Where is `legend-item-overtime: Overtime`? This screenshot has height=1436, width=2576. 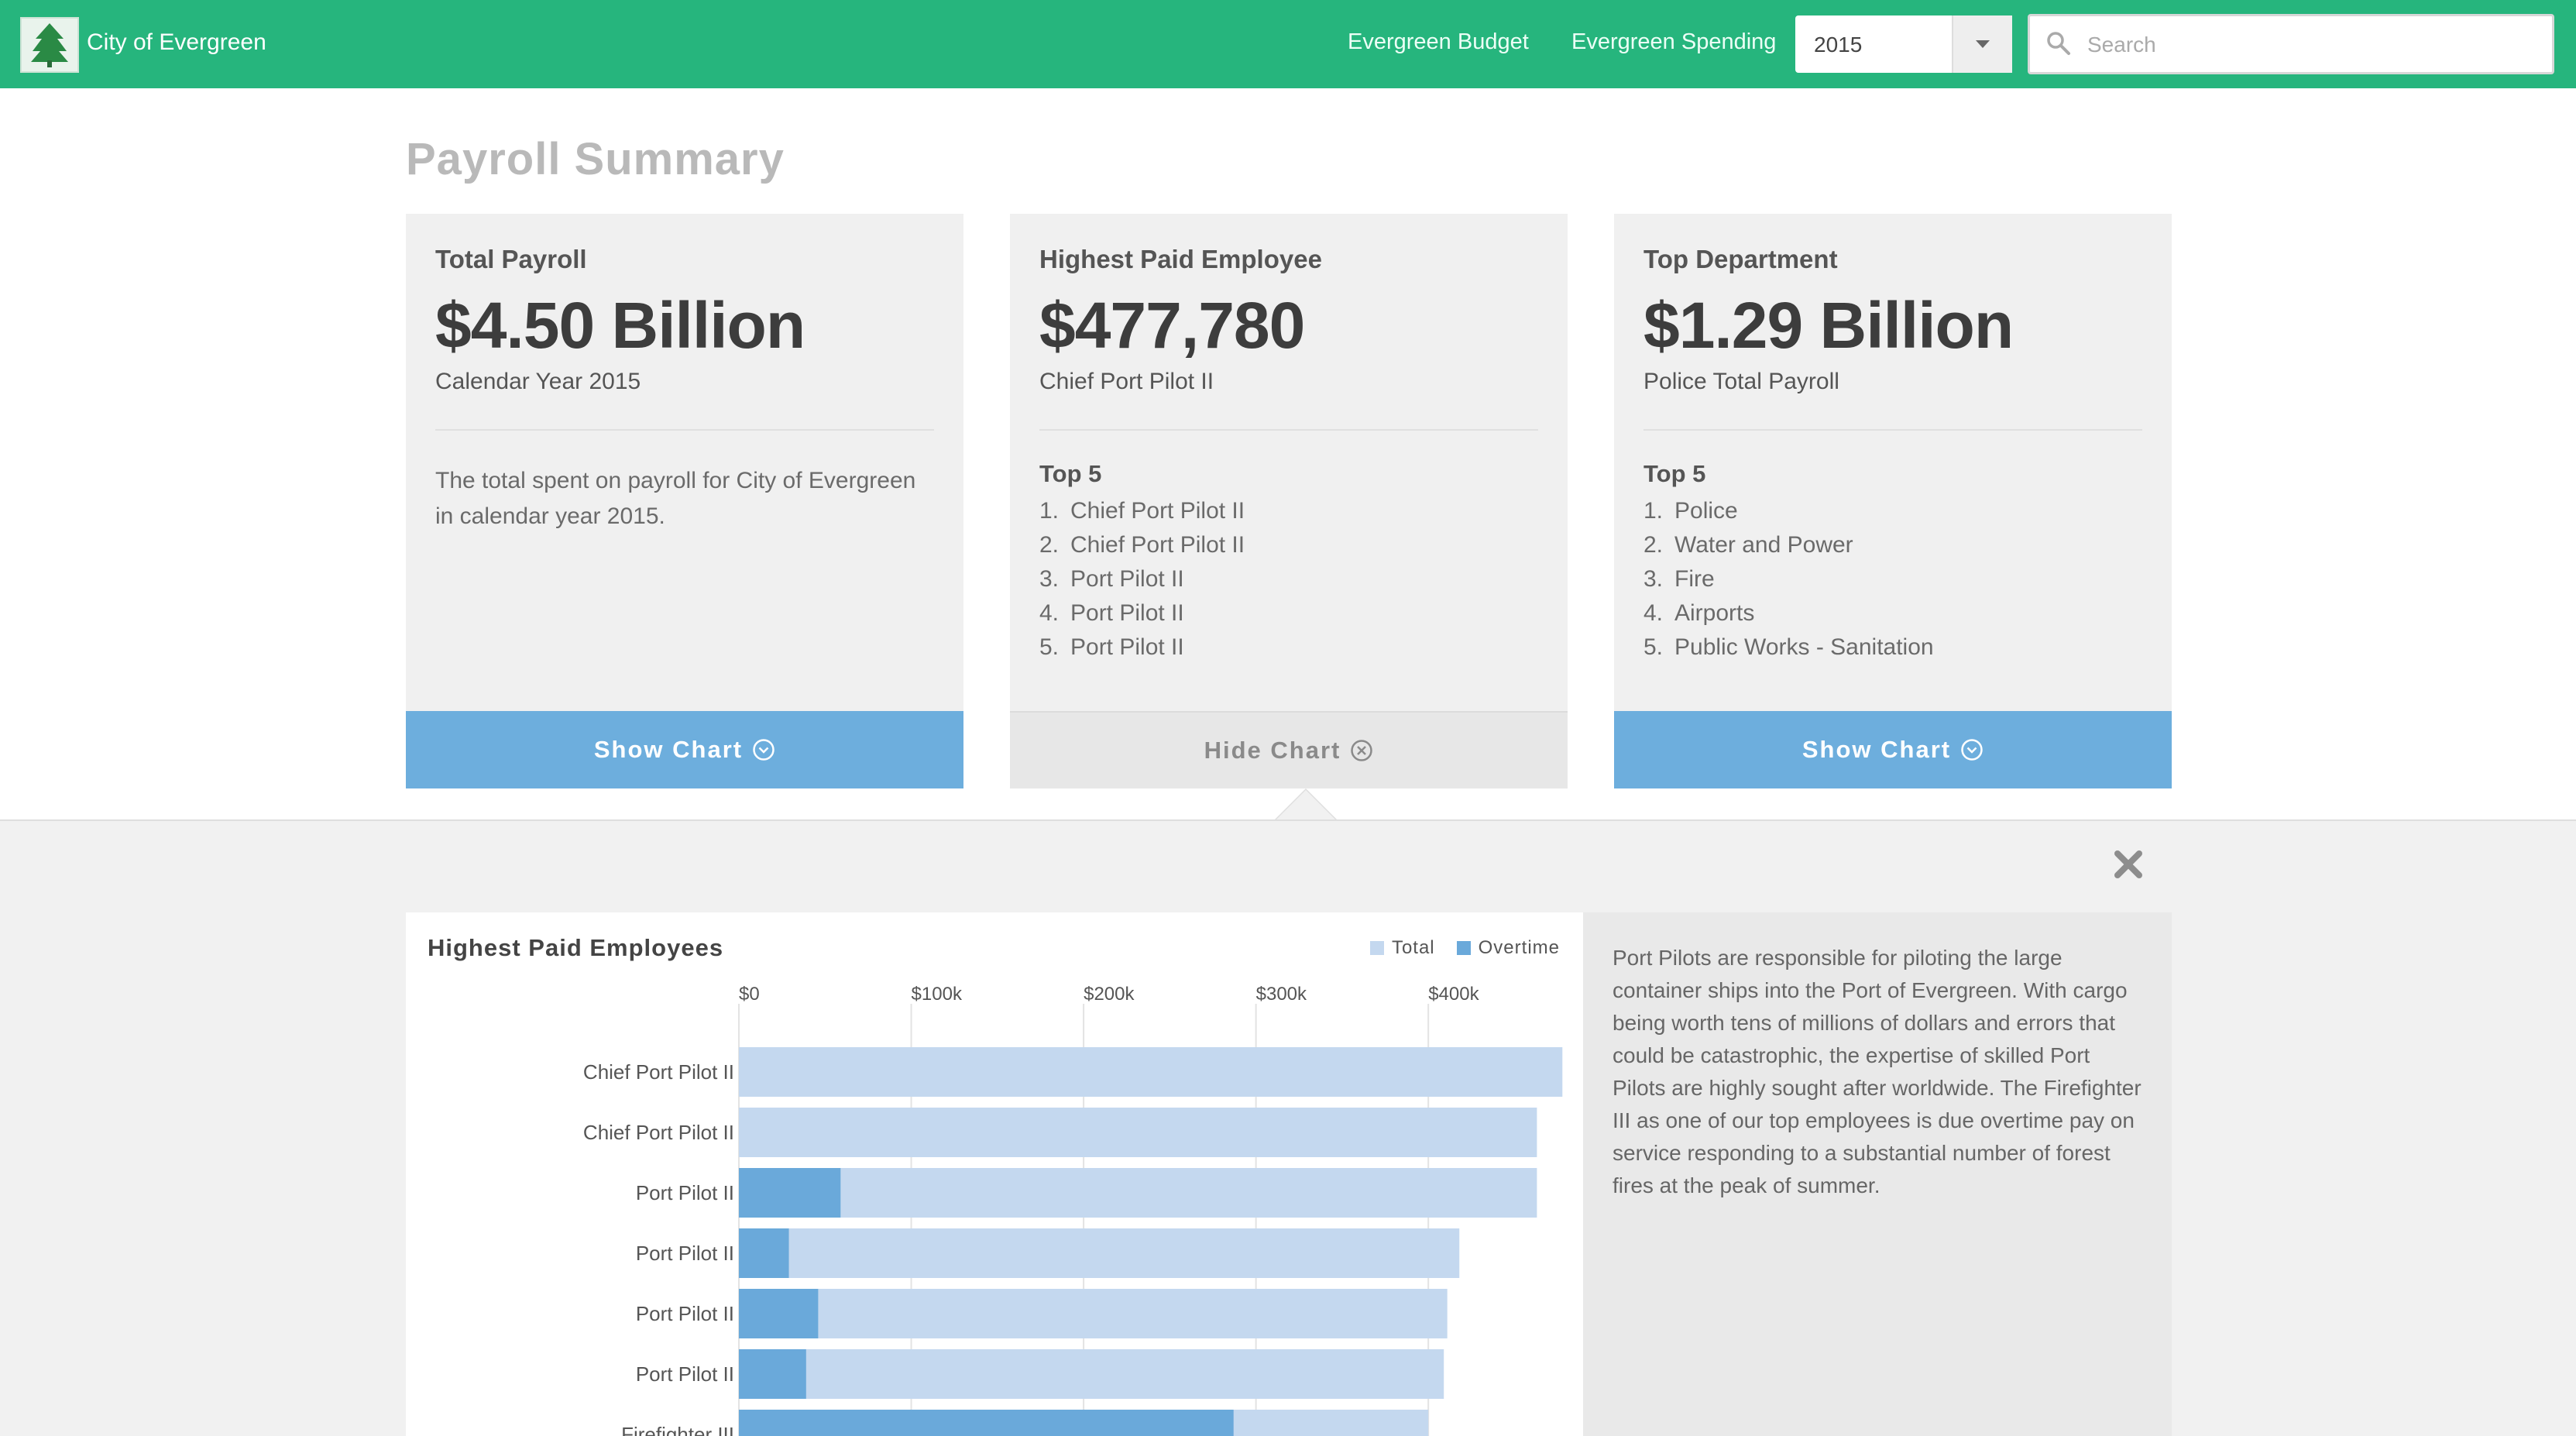 legend-item-overtime: Overtime is located at coordinates (1508, 948).